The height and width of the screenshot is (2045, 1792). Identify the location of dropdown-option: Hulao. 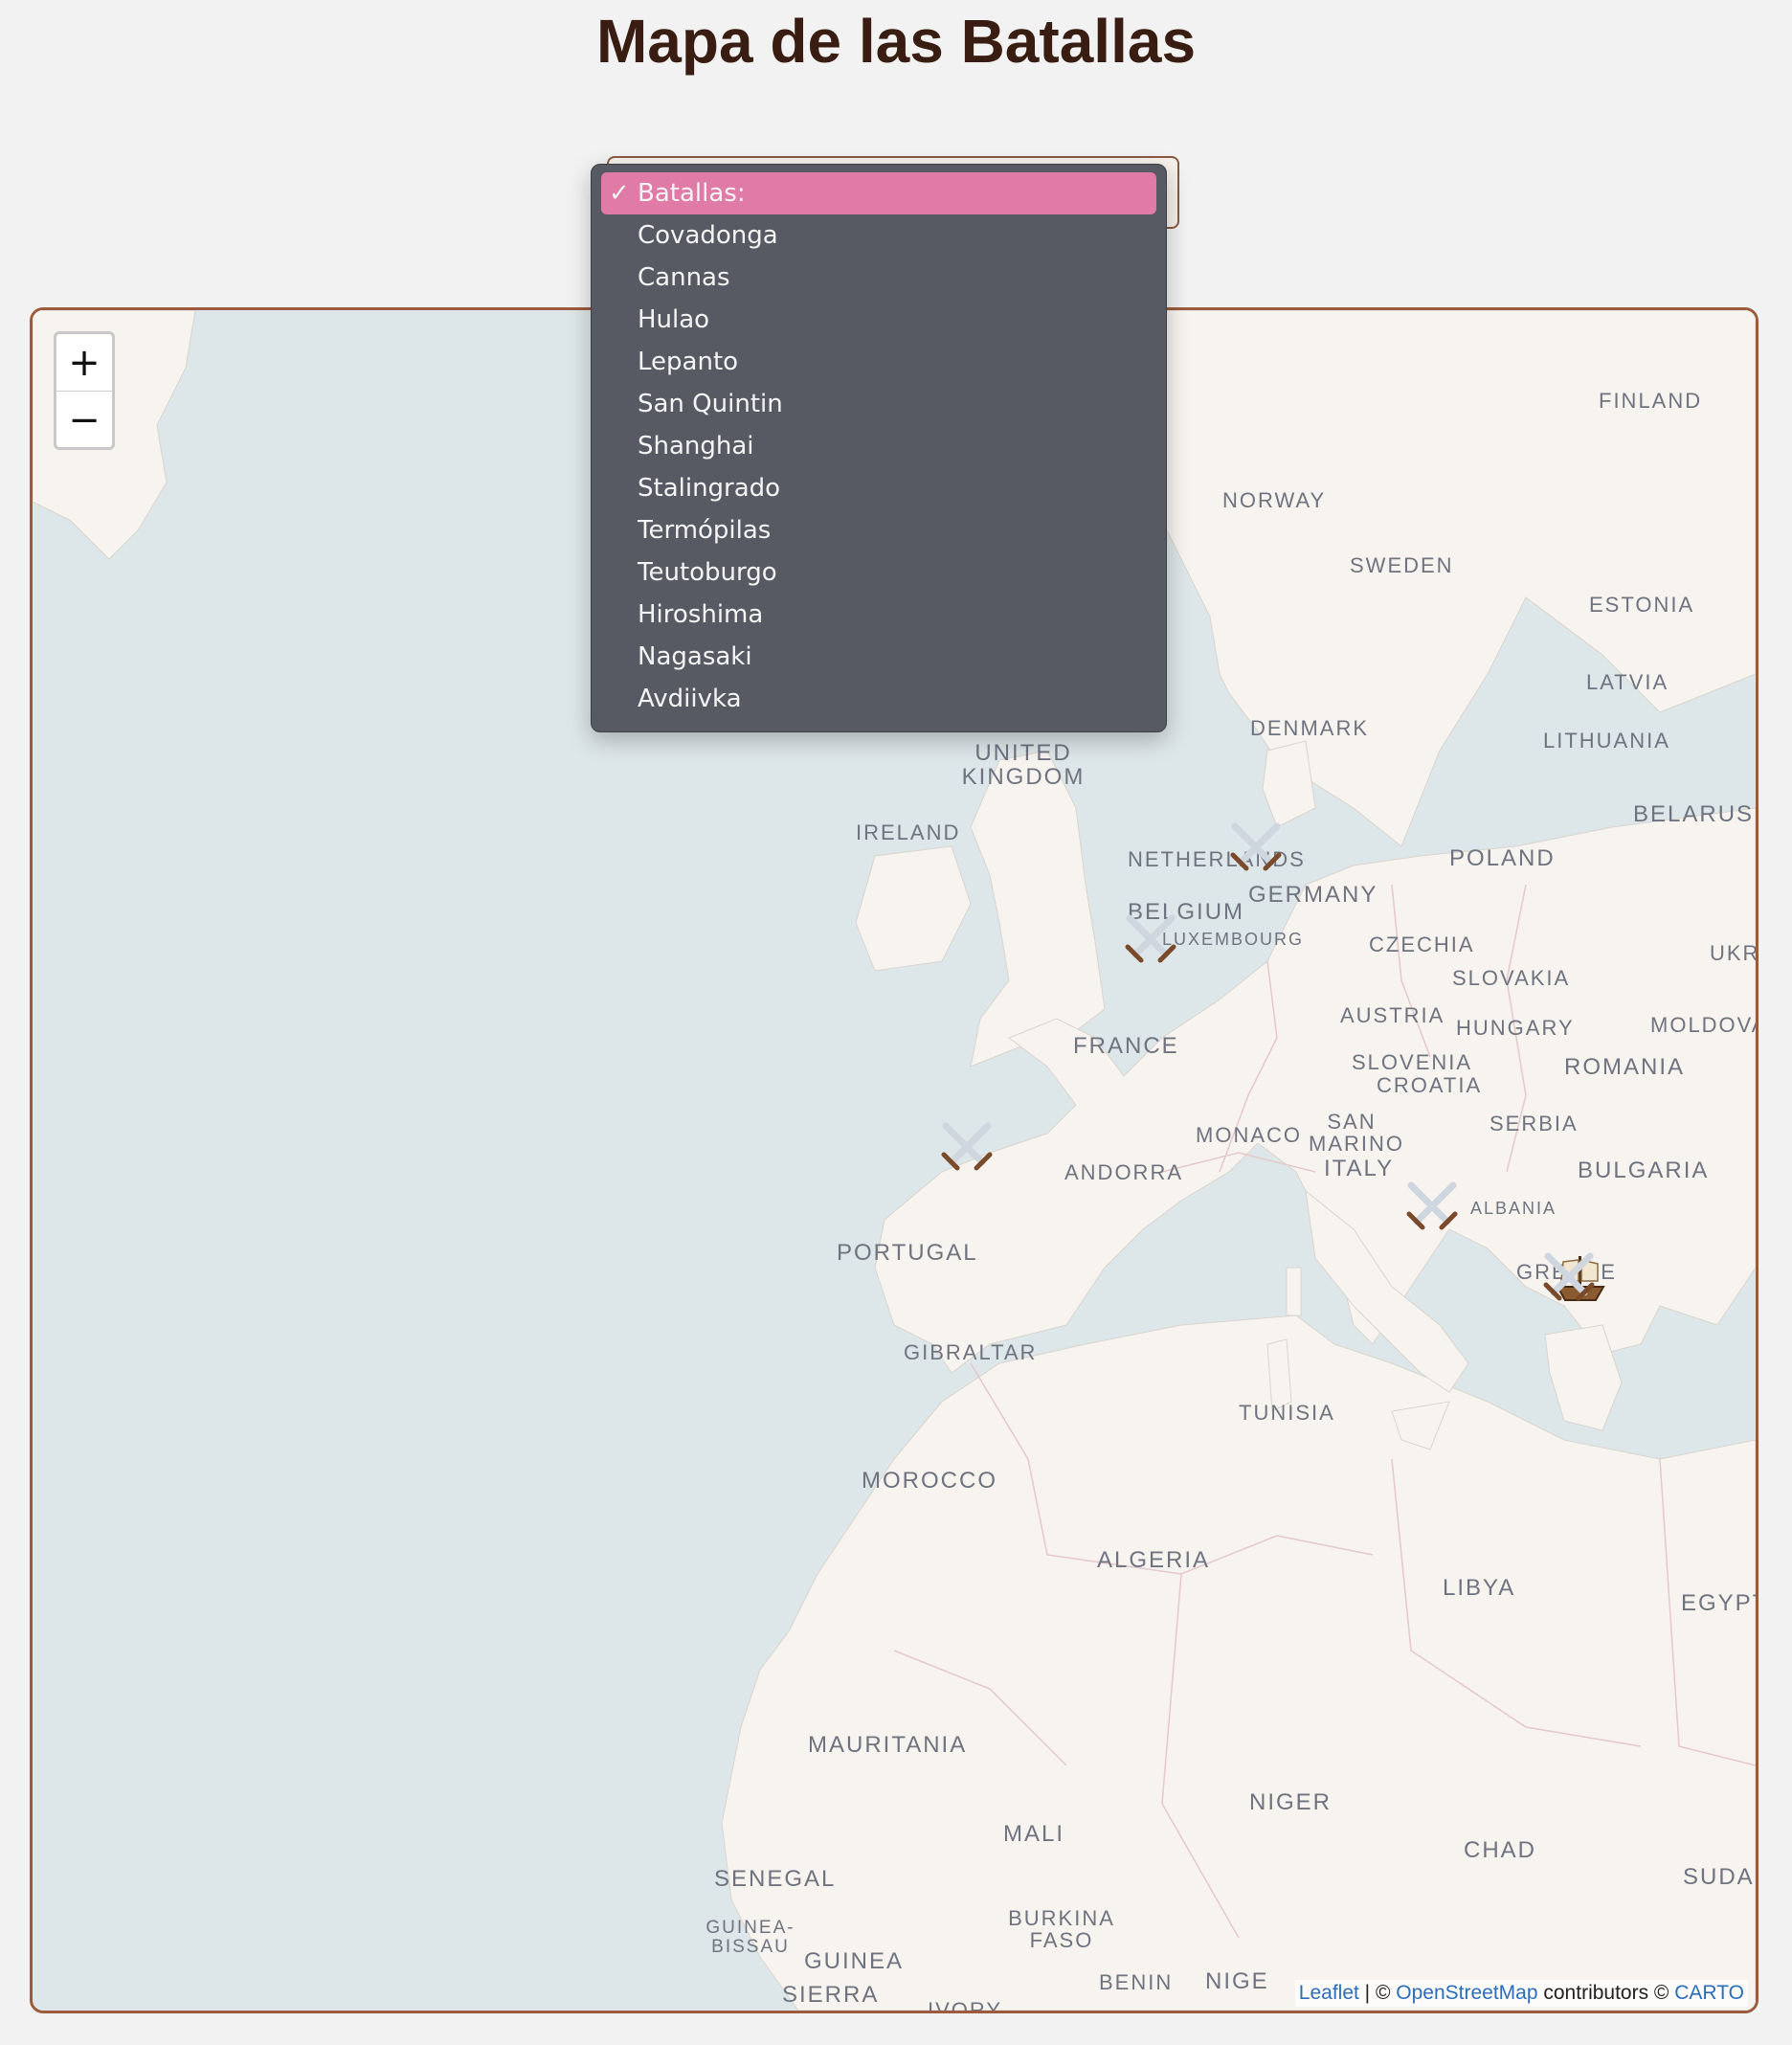
(878, 320).